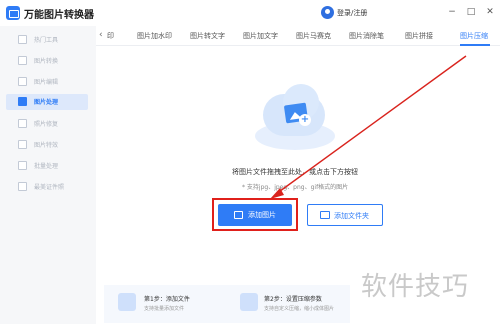  Describe the element at coordinates (164, 309) in the screenshot. I see `step-1-desc: 支持批量添加文件` at that location.